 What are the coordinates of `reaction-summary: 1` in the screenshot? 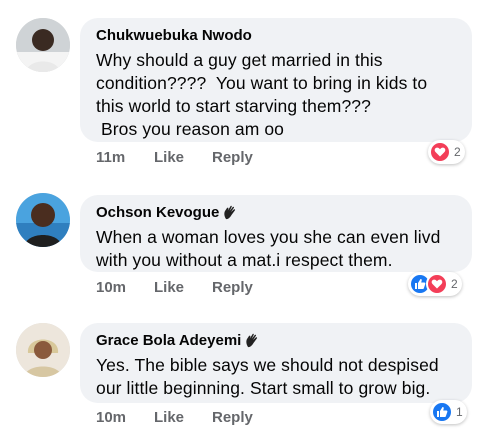 It's located at (448, 412).